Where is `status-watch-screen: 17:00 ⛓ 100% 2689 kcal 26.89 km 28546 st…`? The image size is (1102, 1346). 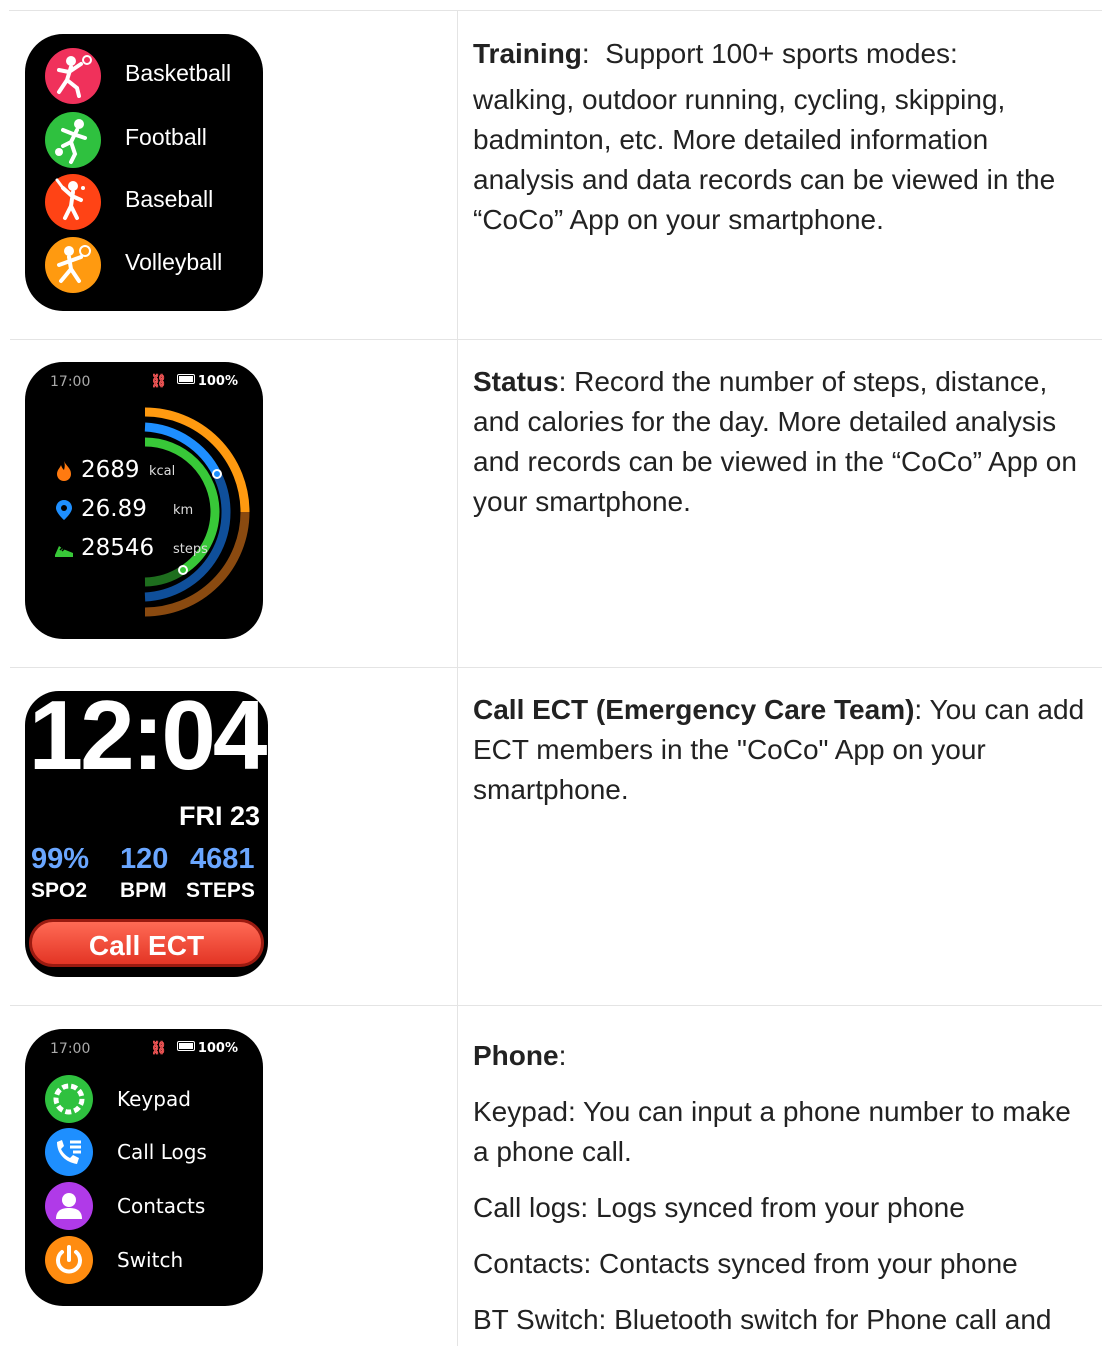
status-watch-screen: 17:00 ⛓ 100% 2689 kcal 26.89 km 28546 st… is located at coordinates (144, 500).